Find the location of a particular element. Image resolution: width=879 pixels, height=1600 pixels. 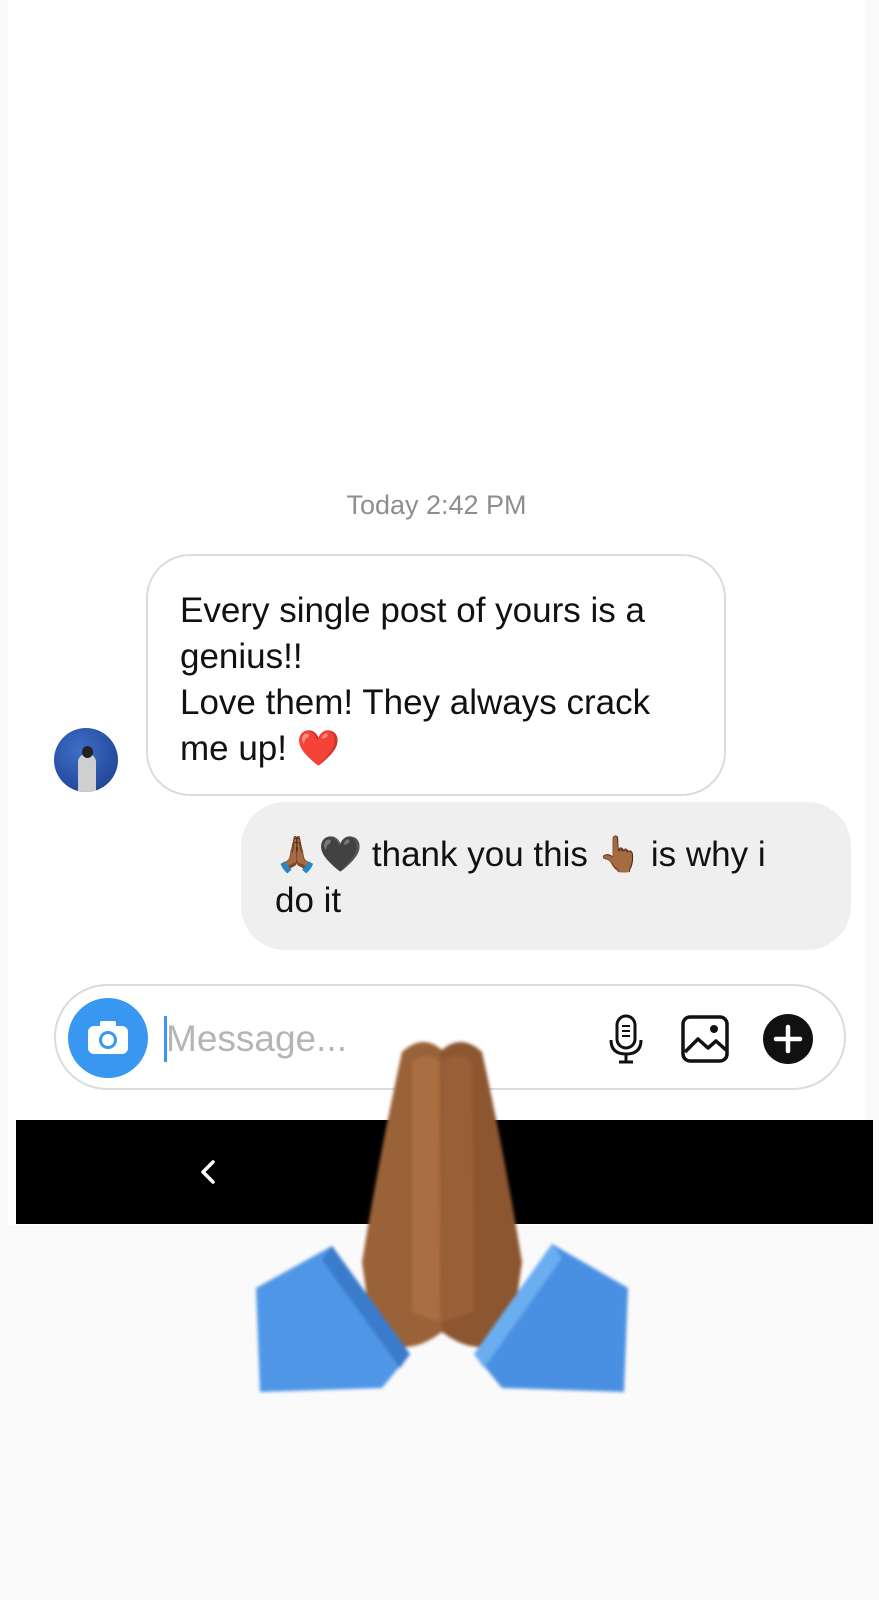

avatar-head is located at coordinates (87, 752).